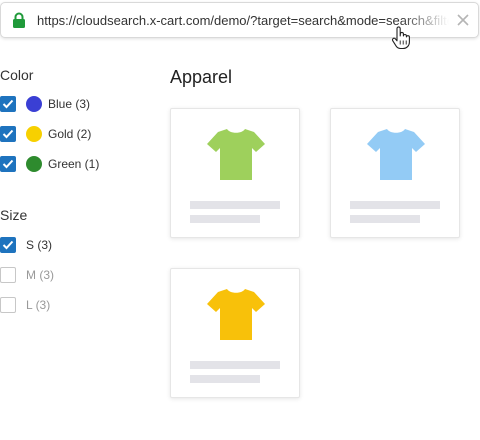  I want to click on checkbox-blue, so click(8, 104).